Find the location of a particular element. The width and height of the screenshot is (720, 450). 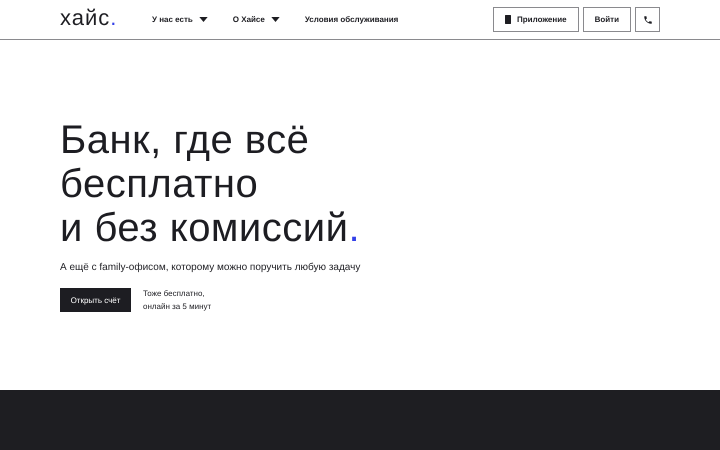

cta-note: Тоже бесплатно, онлайн за 5 минут is located at coordinates (177, 300).